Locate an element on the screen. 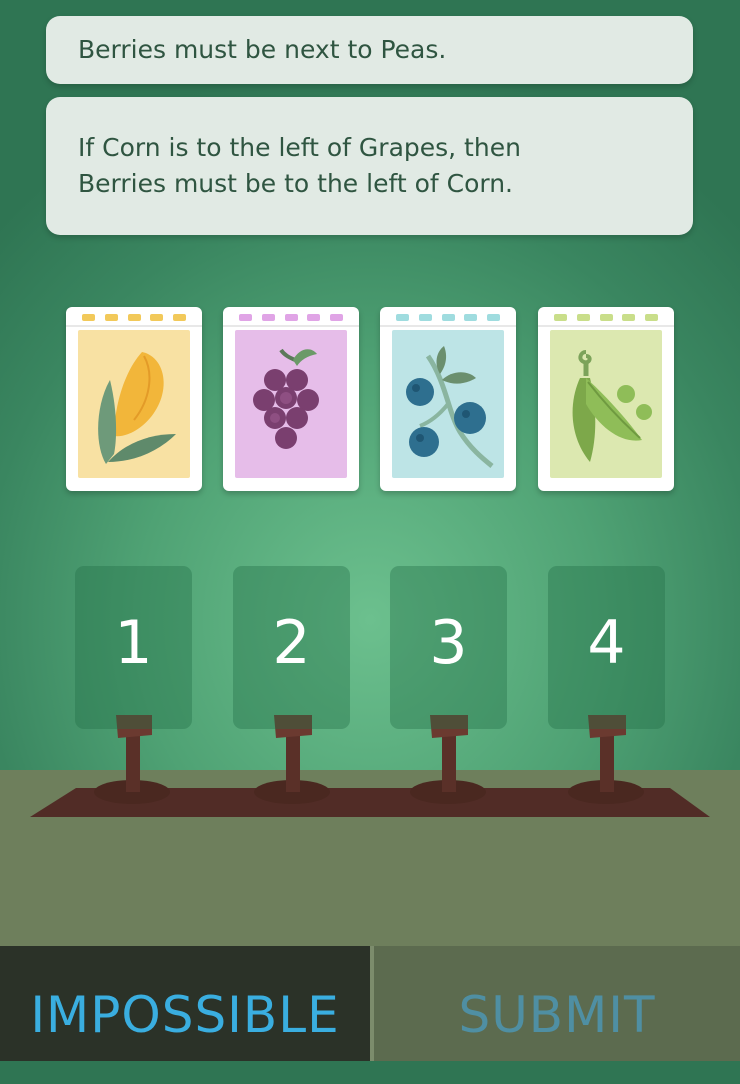 This screenshot has height=1084, width=740. slot-4: 4 is located at coordinates (606, 647).